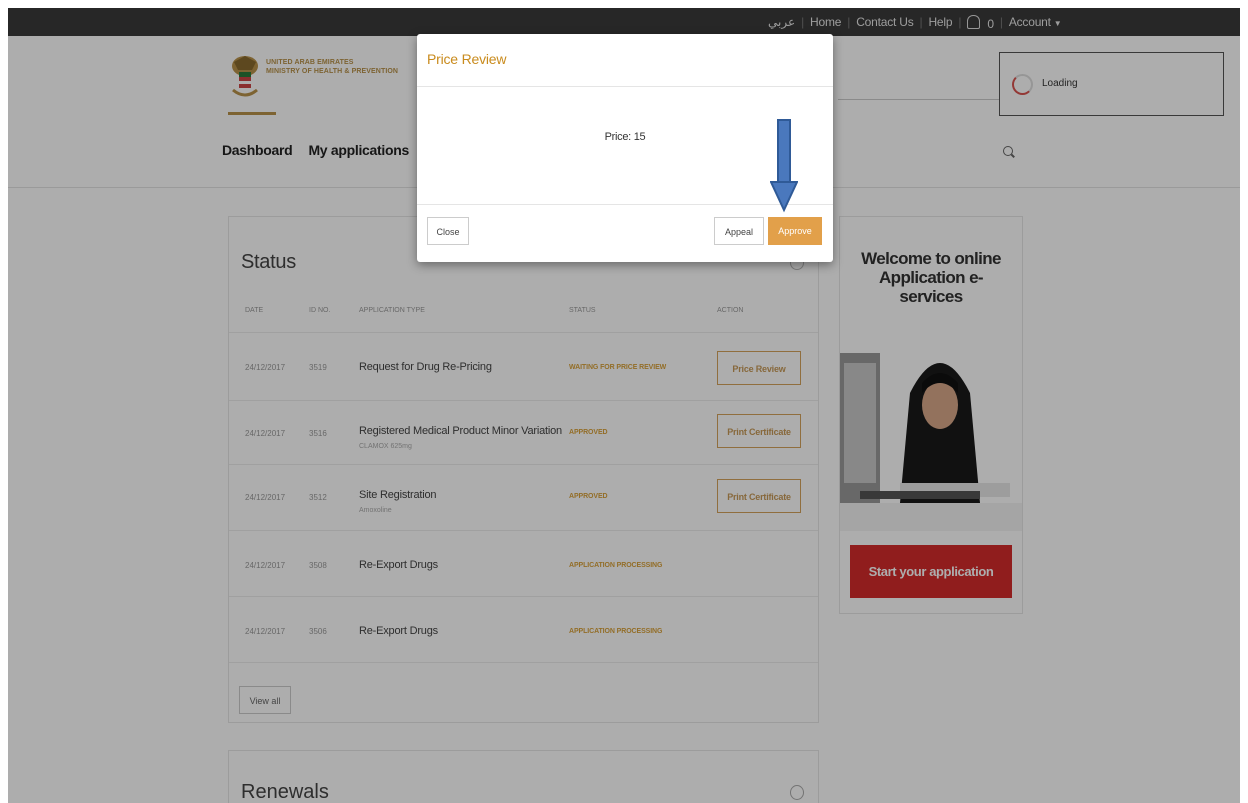 This screenshot has height=803, width=1248. Describe the element at coordinates (739, 231) in the screenshot. I see `appeal-button: Appeal` at that location.